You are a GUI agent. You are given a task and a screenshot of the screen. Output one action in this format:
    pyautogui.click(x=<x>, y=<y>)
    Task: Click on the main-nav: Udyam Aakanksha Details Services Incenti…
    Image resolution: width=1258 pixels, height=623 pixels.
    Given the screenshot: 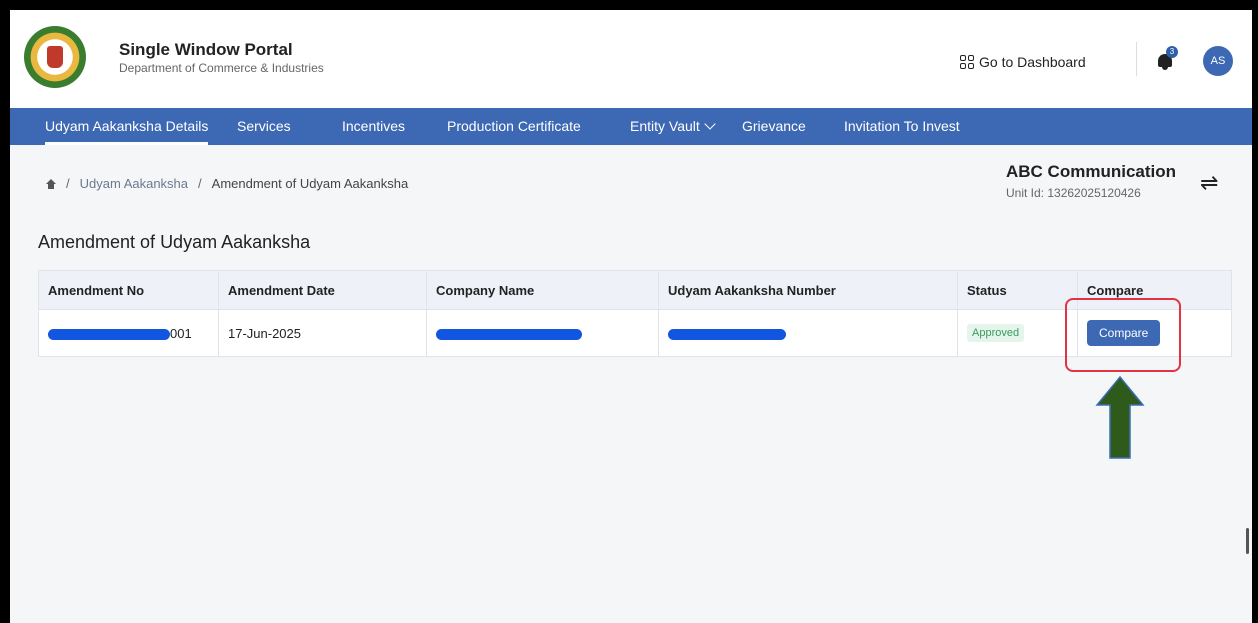 What is the action you would take?
    pyautogui.click(x=631, y=126)
    